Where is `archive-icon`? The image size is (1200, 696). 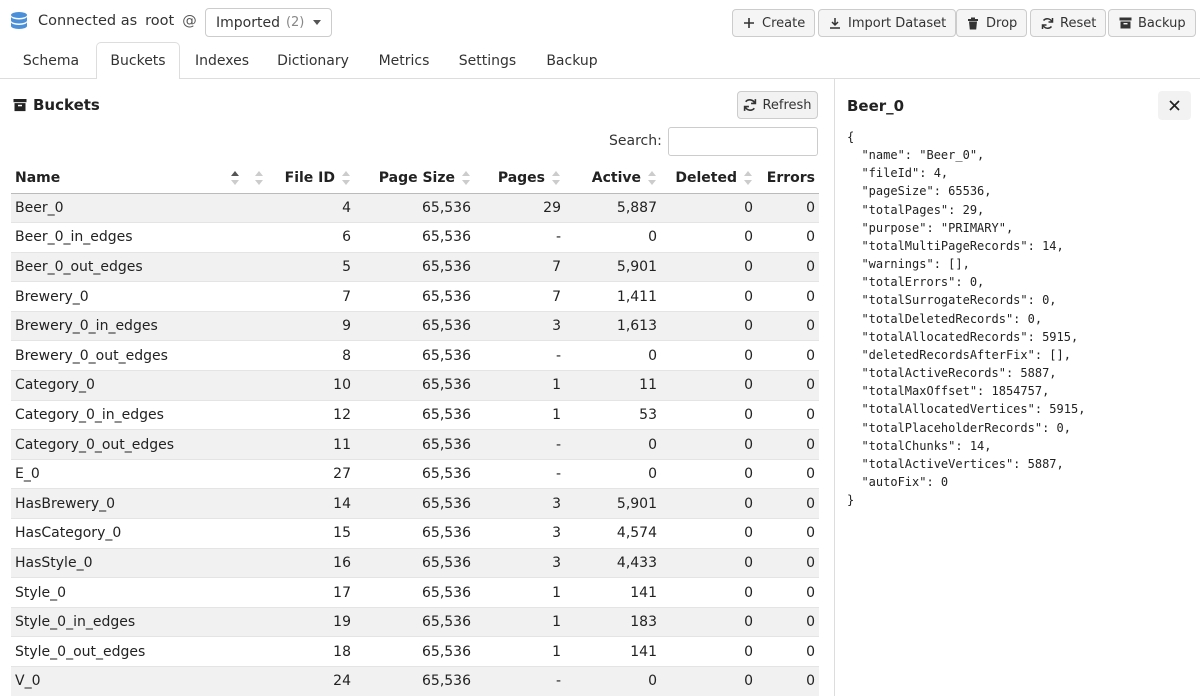 archive-icon is located at coordinates (1125, 23).